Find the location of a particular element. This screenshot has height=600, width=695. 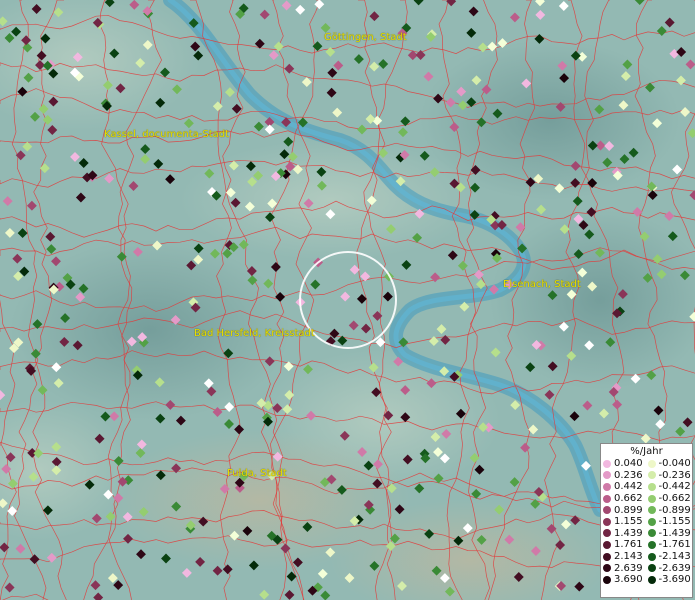

legend-item: -1.761 is located at coordinates (670, 545).